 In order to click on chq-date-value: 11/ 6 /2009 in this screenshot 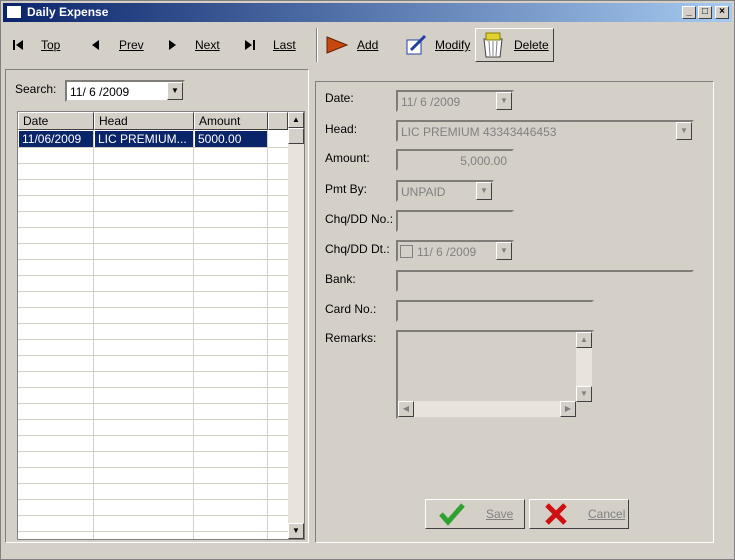, I will do `click(447, 252)`.